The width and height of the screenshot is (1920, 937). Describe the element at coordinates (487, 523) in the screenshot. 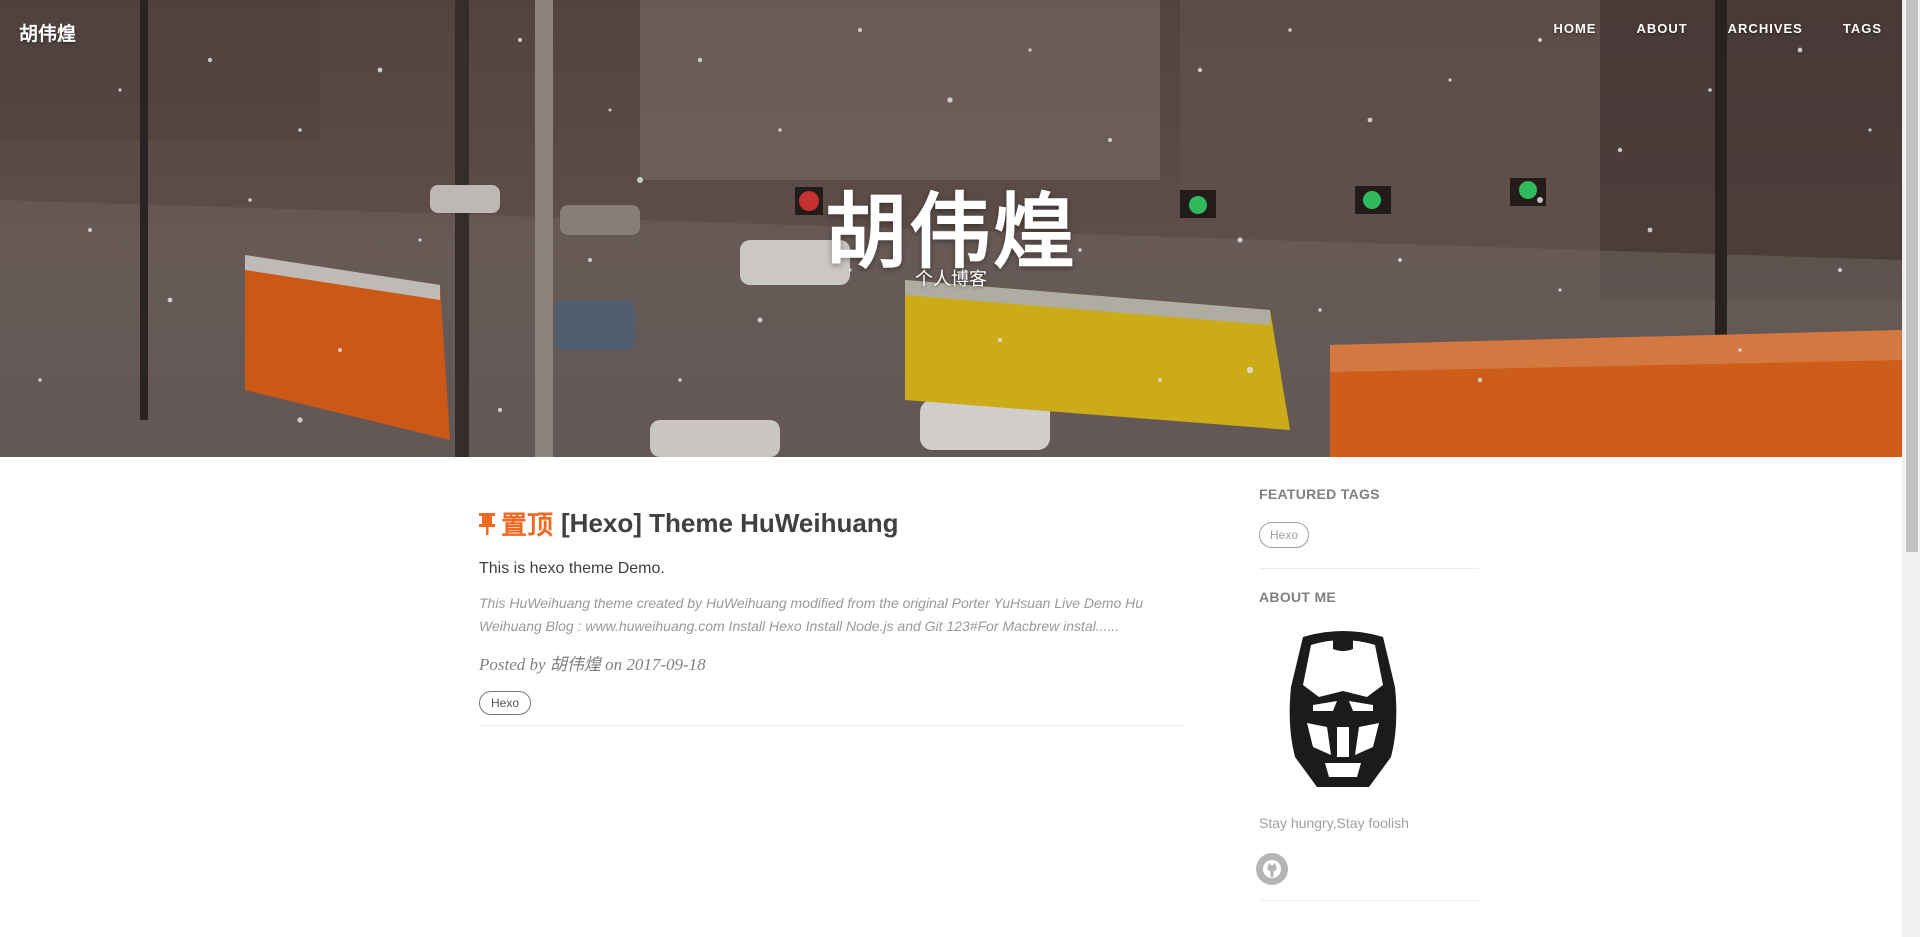

I see `pushpin-icon` at that location.